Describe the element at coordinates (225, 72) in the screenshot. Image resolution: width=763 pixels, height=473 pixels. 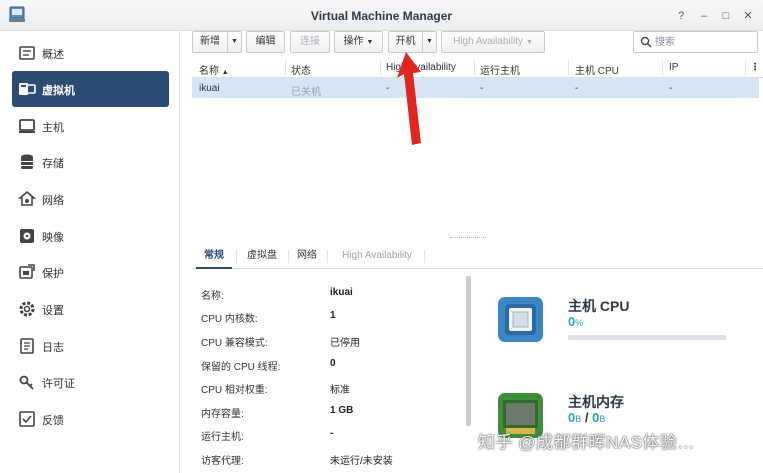
I see `sort-ascending-icon: ▲` at that location.